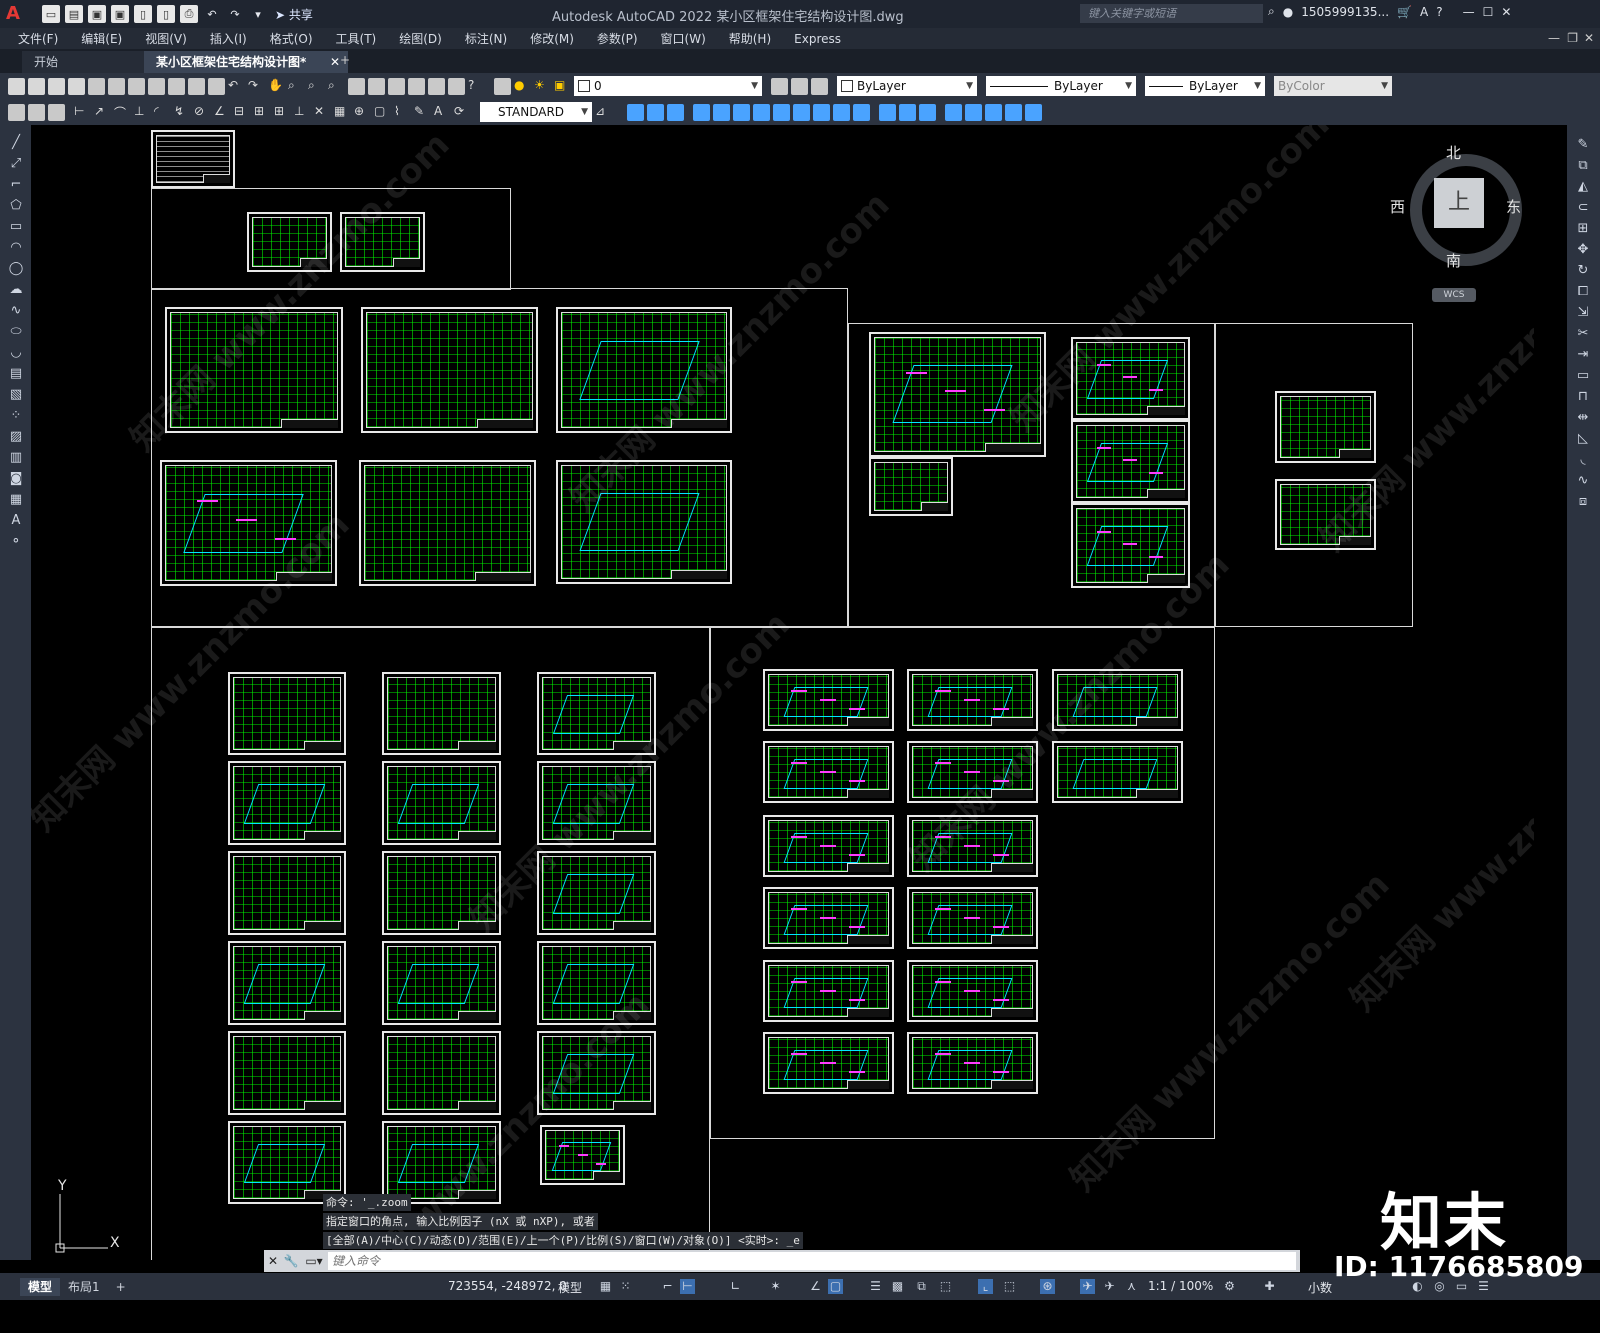  I want to click on join-icon: ⇹, so click(1583, 418).